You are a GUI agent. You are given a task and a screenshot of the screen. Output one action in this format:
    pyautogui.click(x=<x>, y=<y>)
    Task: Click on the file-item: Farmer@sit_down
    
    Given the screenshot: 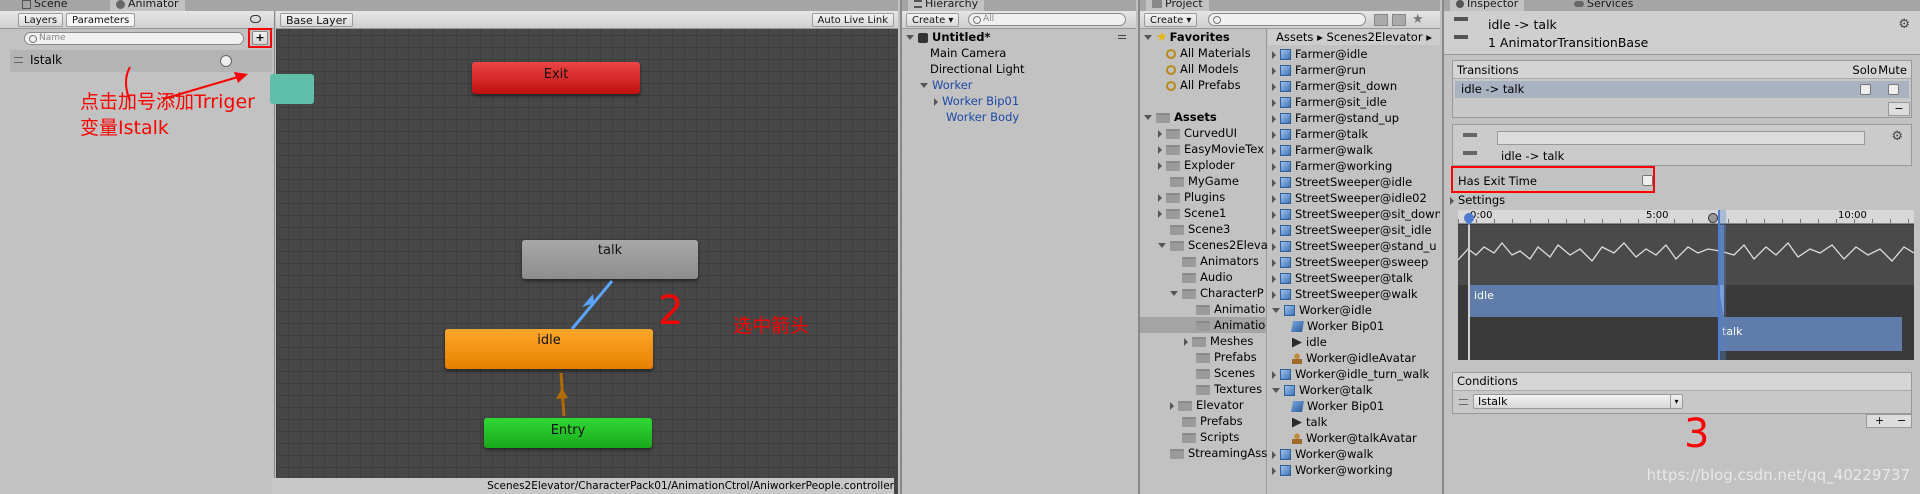 What is the action you would take?
    pyautogui.click(x=1334, y=86)
    